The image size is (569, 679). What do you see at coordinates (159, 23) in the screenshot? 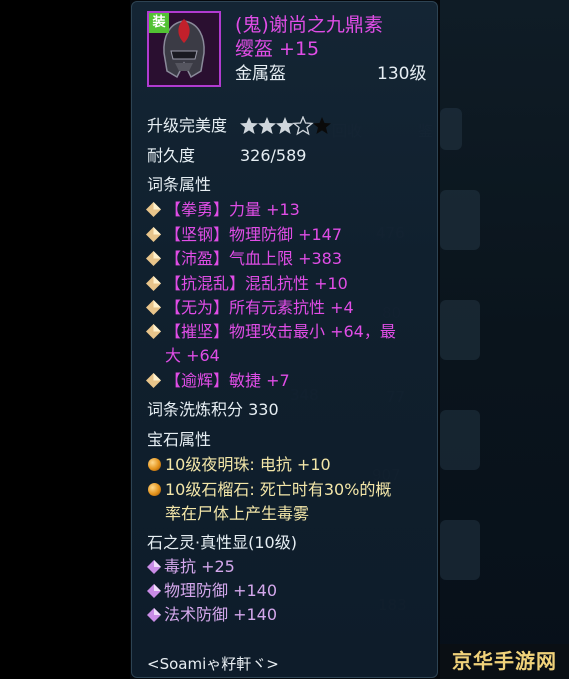
I see `equip-badge: 装` at bounding box center [159, 23].